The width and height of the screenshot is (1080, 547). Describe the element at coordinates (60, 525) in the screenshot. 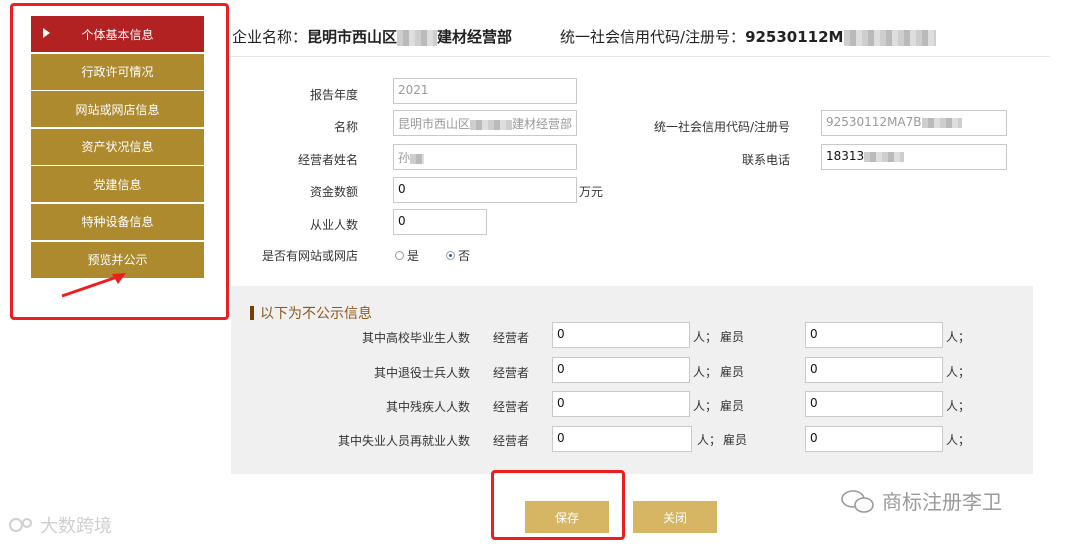

I see `watermark-left: 大数跨境` at that location.